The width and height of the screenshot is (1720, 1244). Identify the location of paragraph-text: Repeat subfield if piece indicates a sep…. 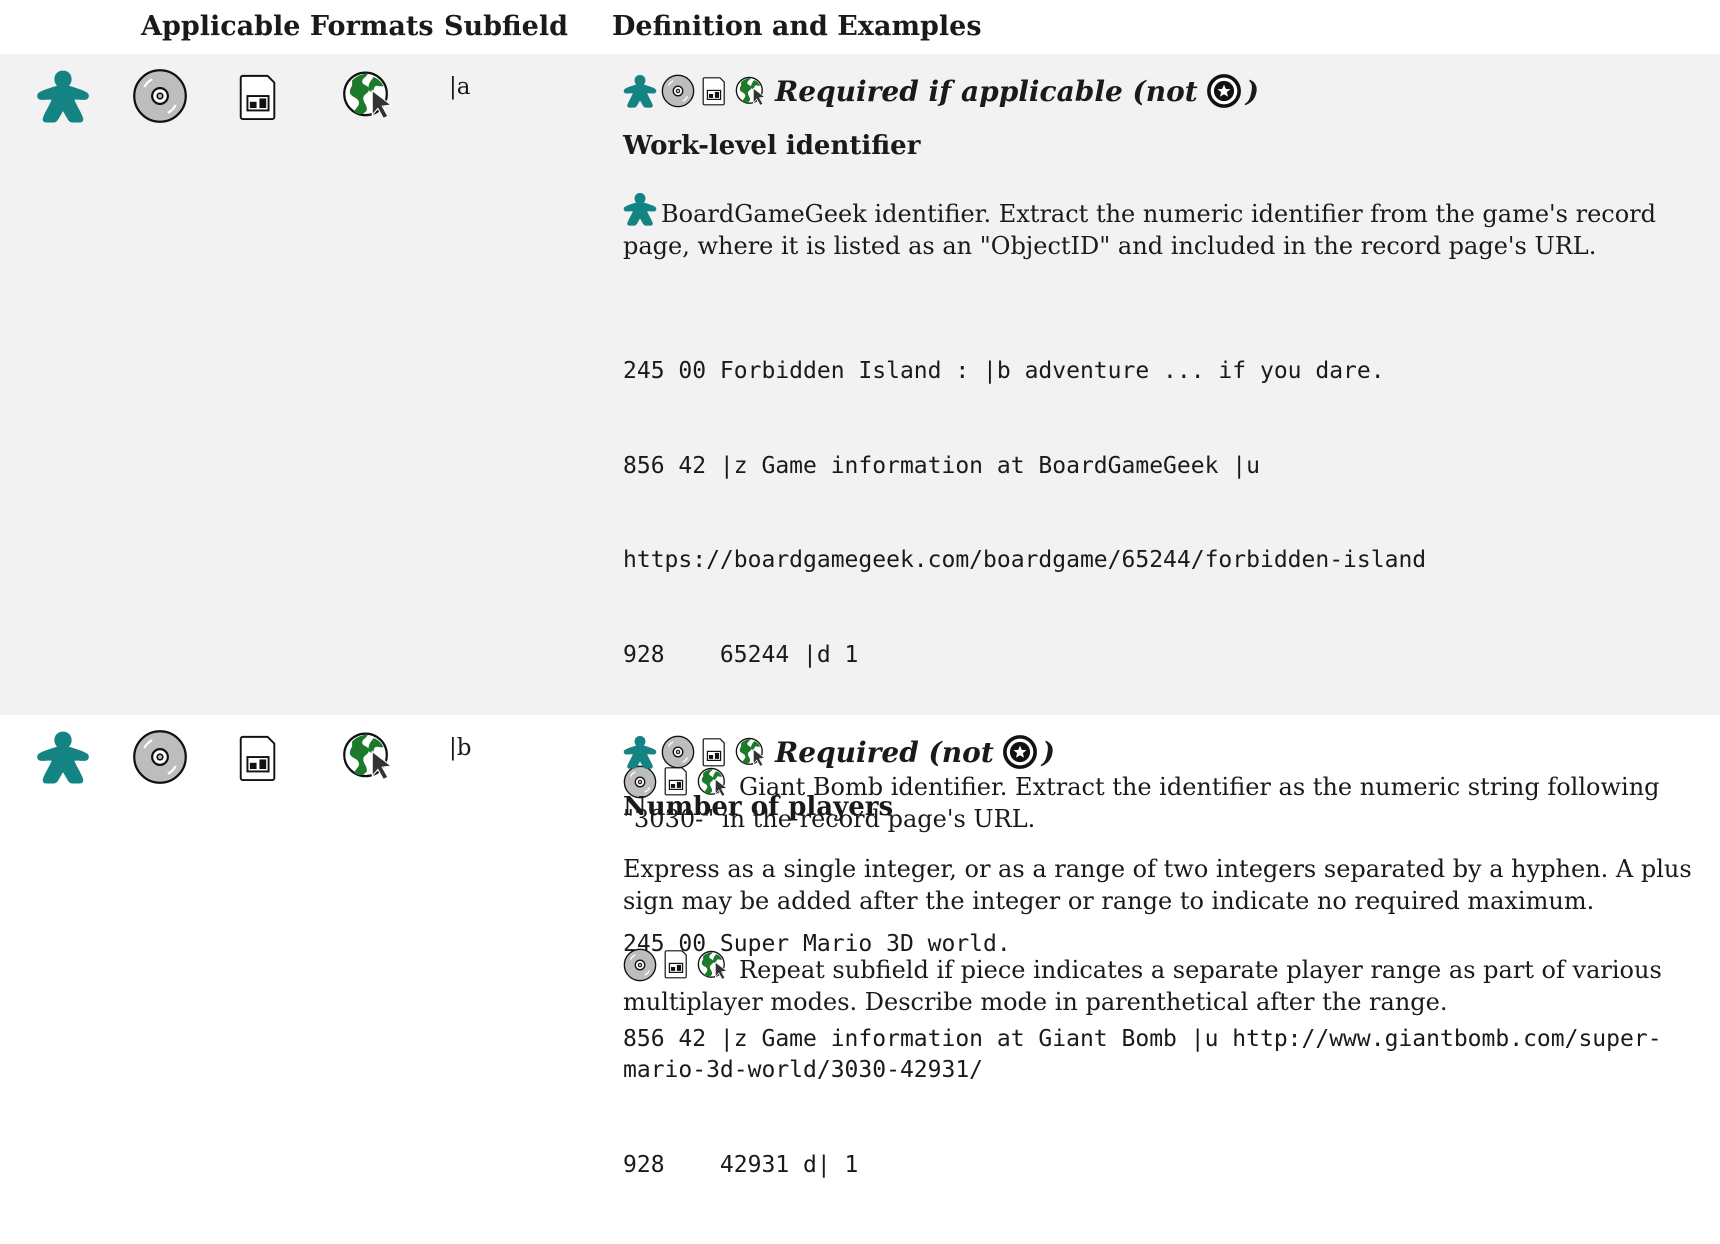
(1142, 986).